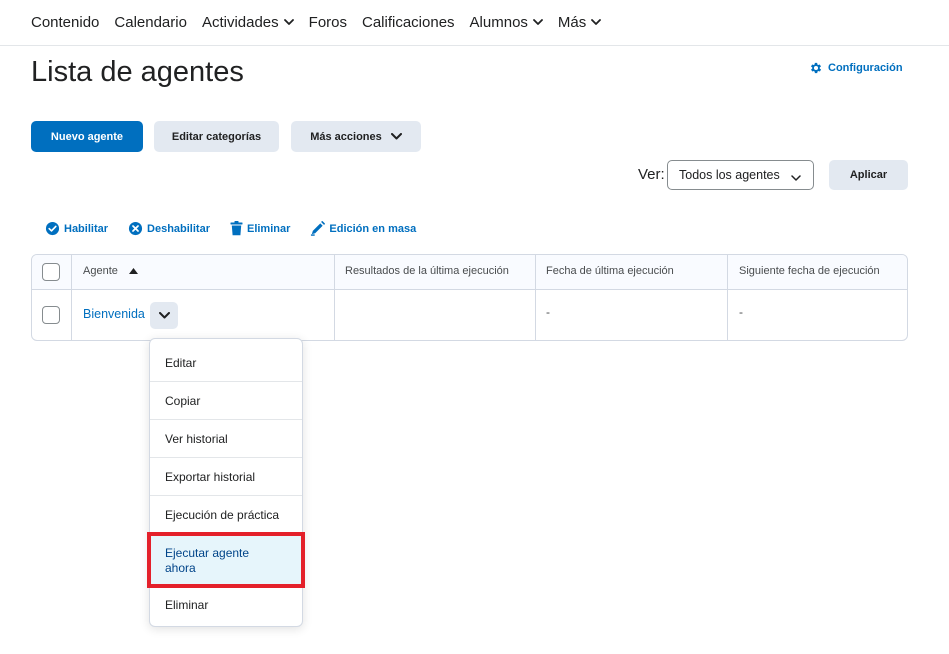 The image size is (949, 654). Describe the element at coordinates (114, 314) in the screenshot. I see `agent-link: Bienvenida` at that location.